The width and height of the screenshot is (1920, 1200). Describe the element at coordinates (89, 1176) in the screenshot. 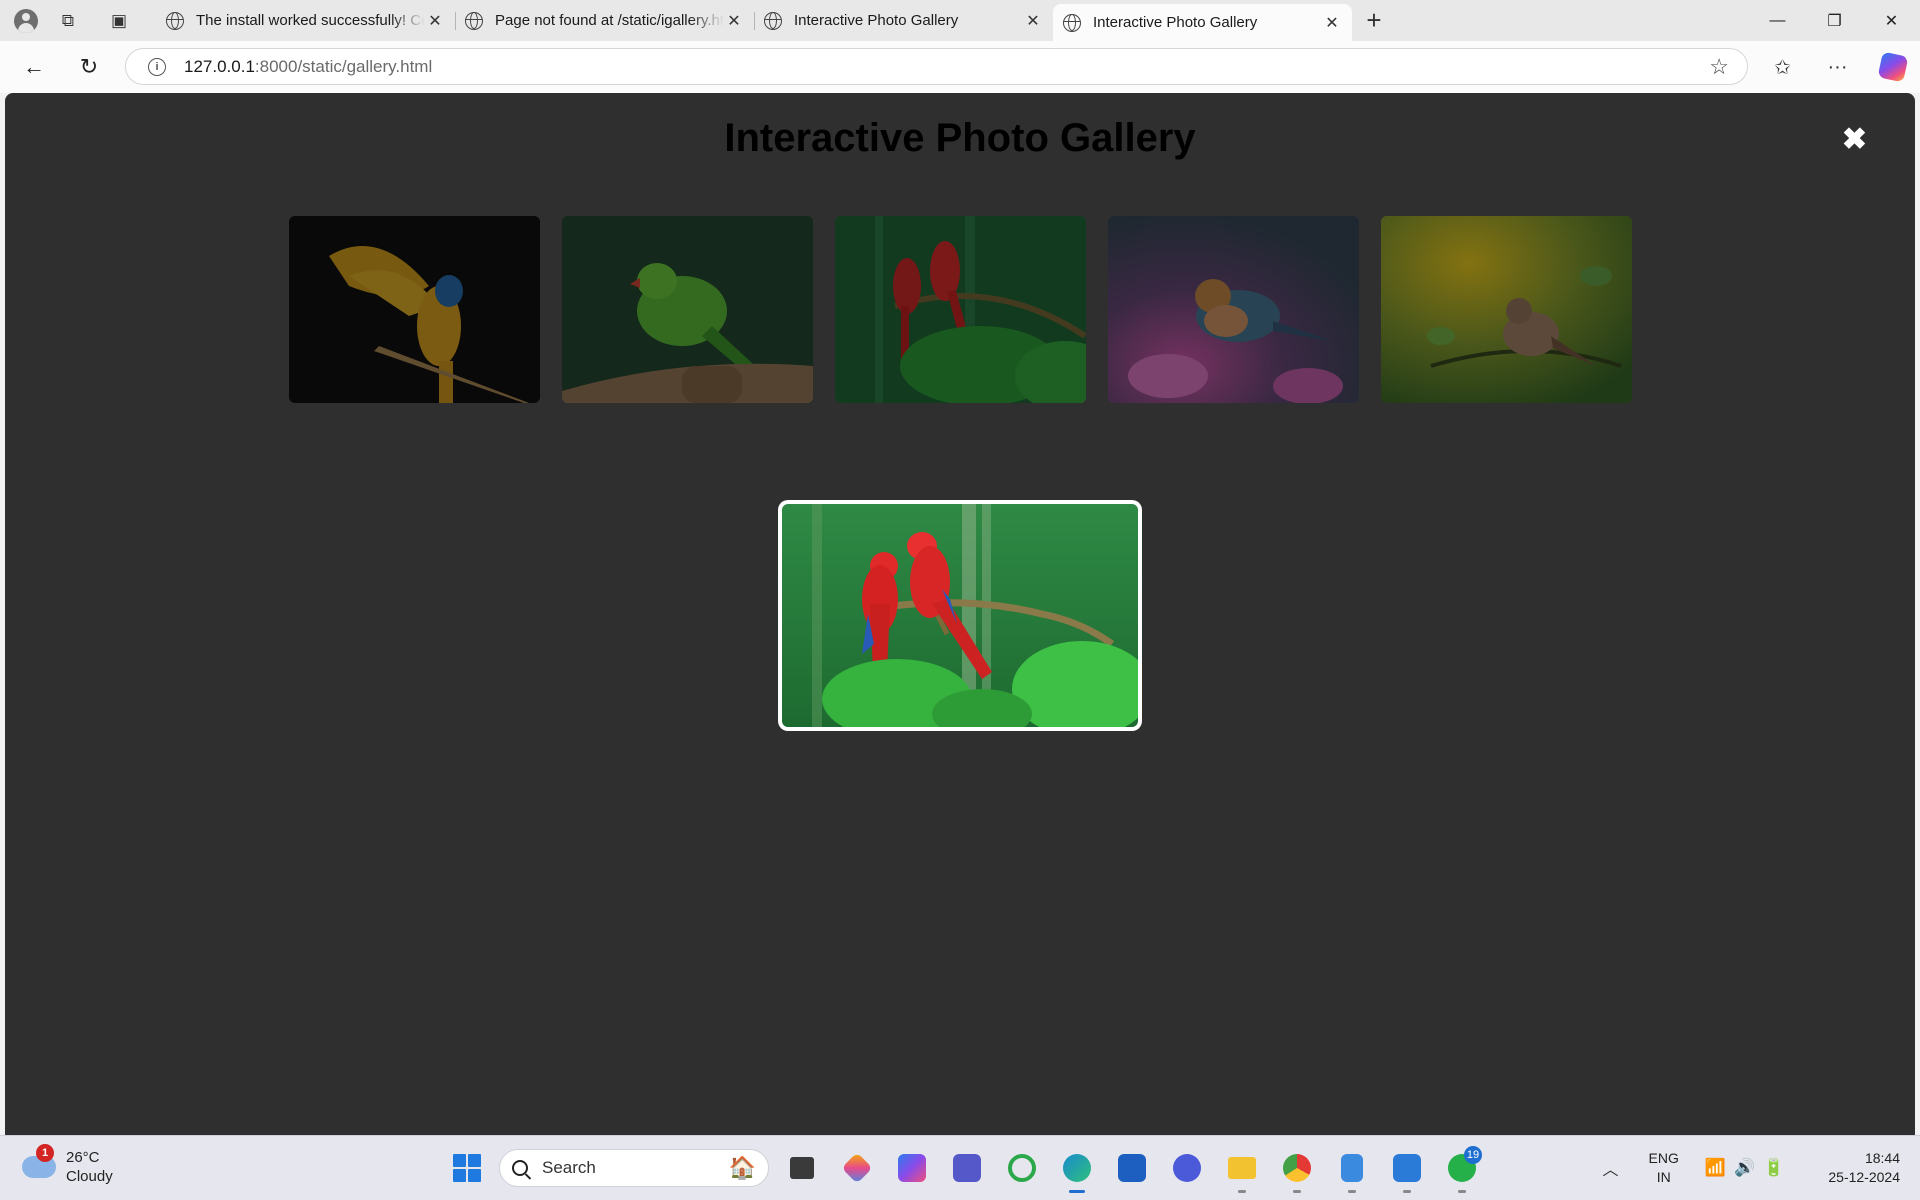

I see `weather-description: Cloudy` at that location.